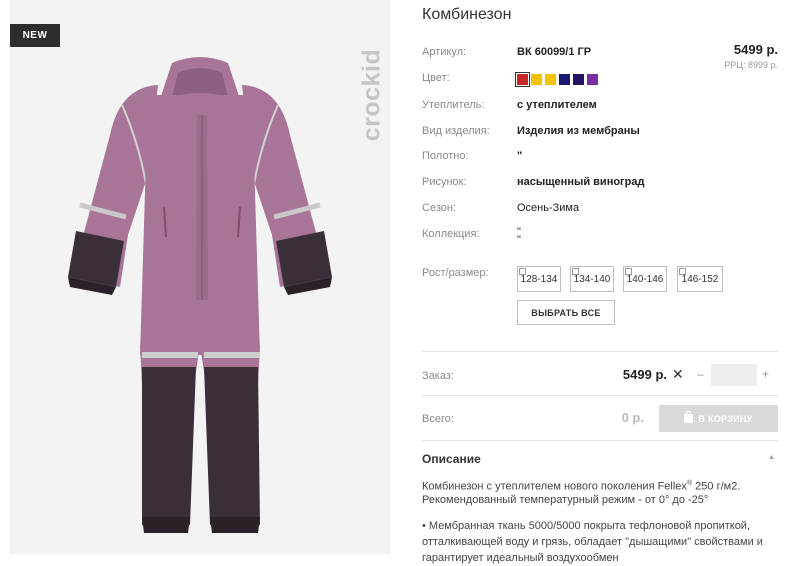 The image size is (800, 566). Describe the element at coordinates (592, 79) in the screenshot. I see `color-swatch-purple` at that location.